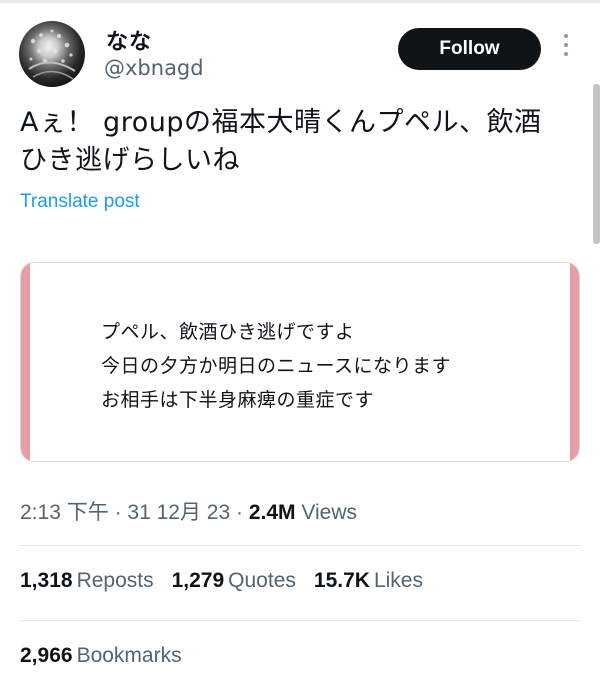 This screenshot has width=600, height=689. I want to click on follow-button: Follow, so click(469, 49).